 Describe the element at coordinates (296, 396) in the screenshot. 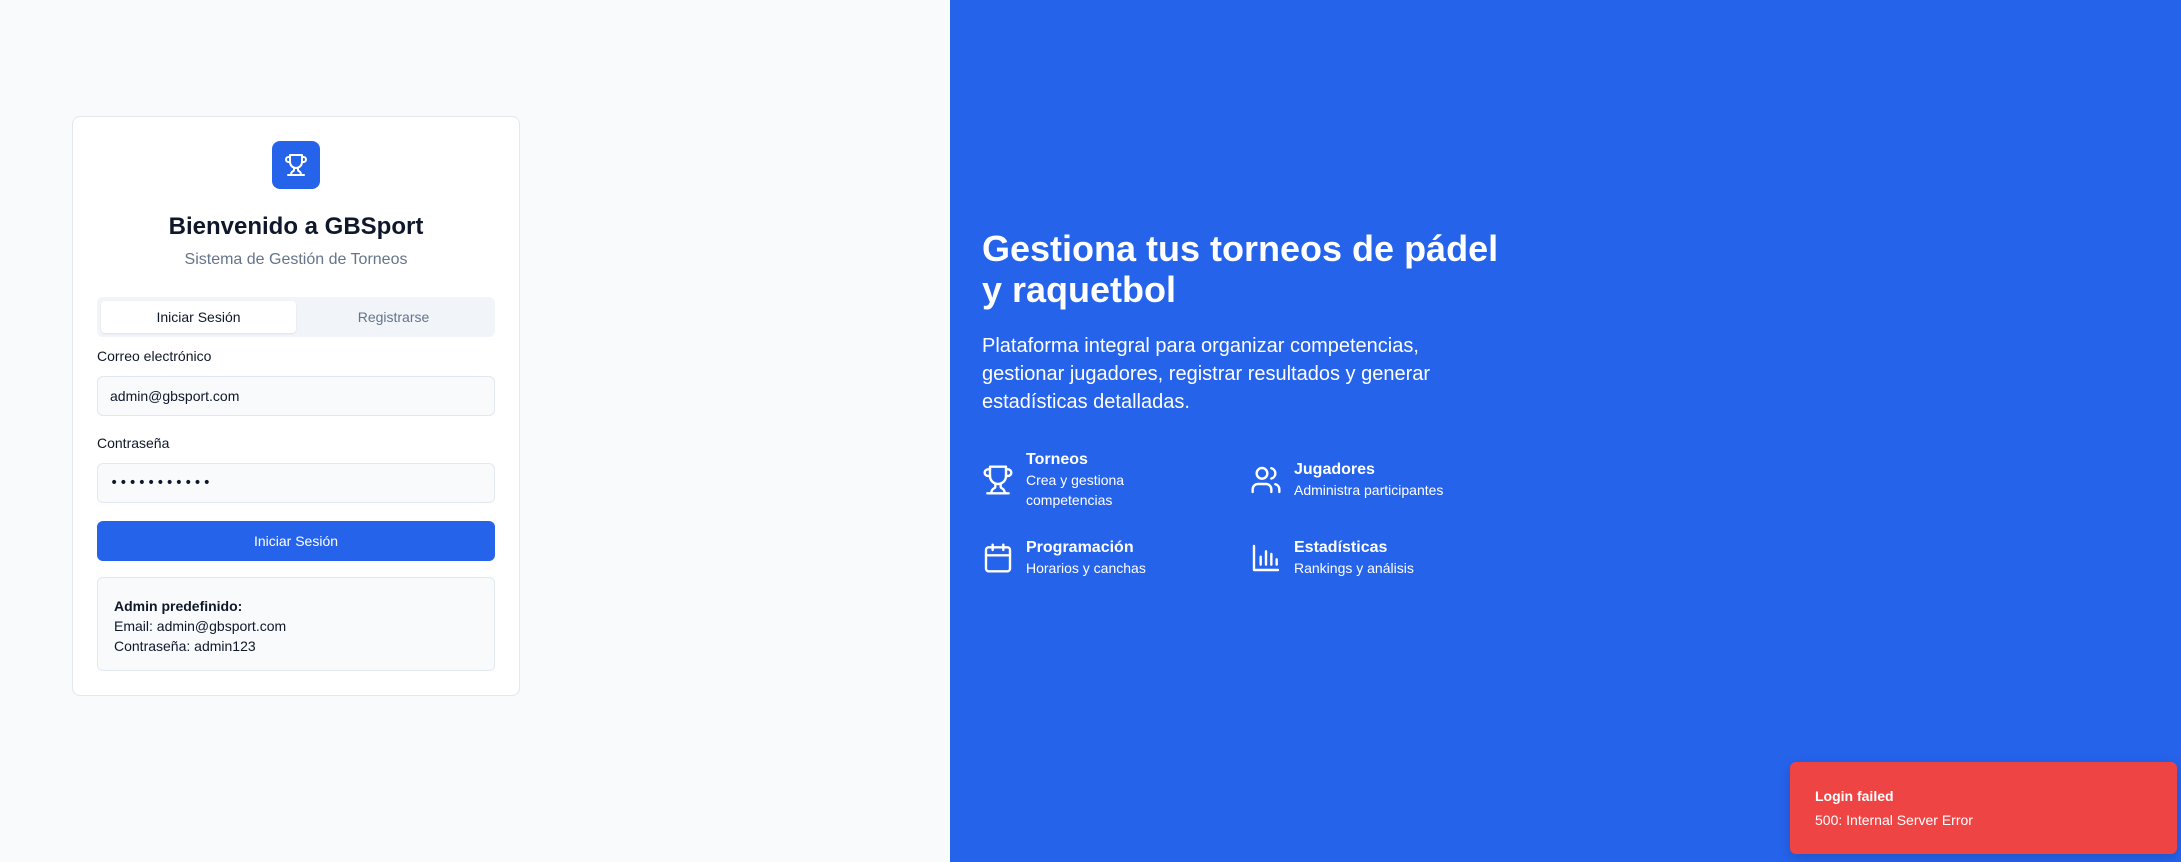

I see `email-field: admin@gbsport.com` at that location.